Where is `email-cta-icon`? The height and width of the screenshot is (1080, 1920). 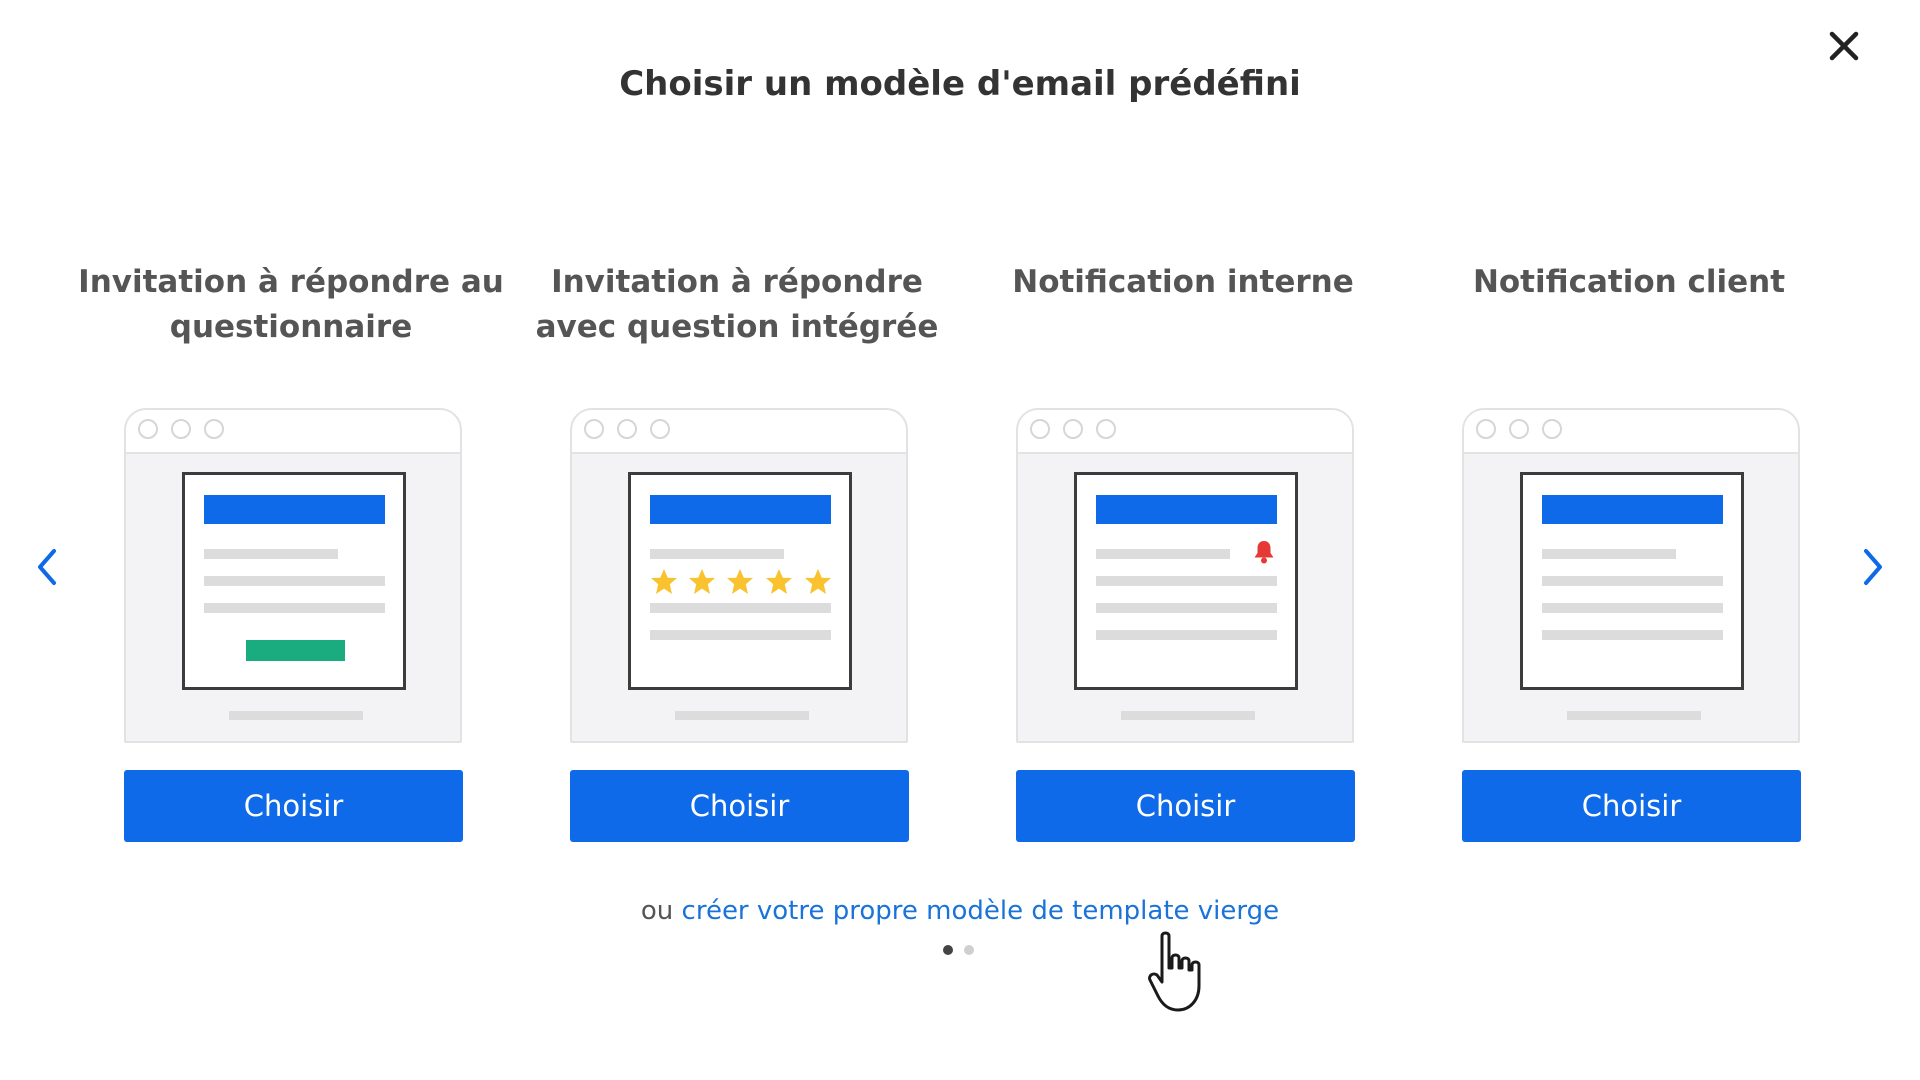 email-cta-icon is located at coordinates (293, 575).